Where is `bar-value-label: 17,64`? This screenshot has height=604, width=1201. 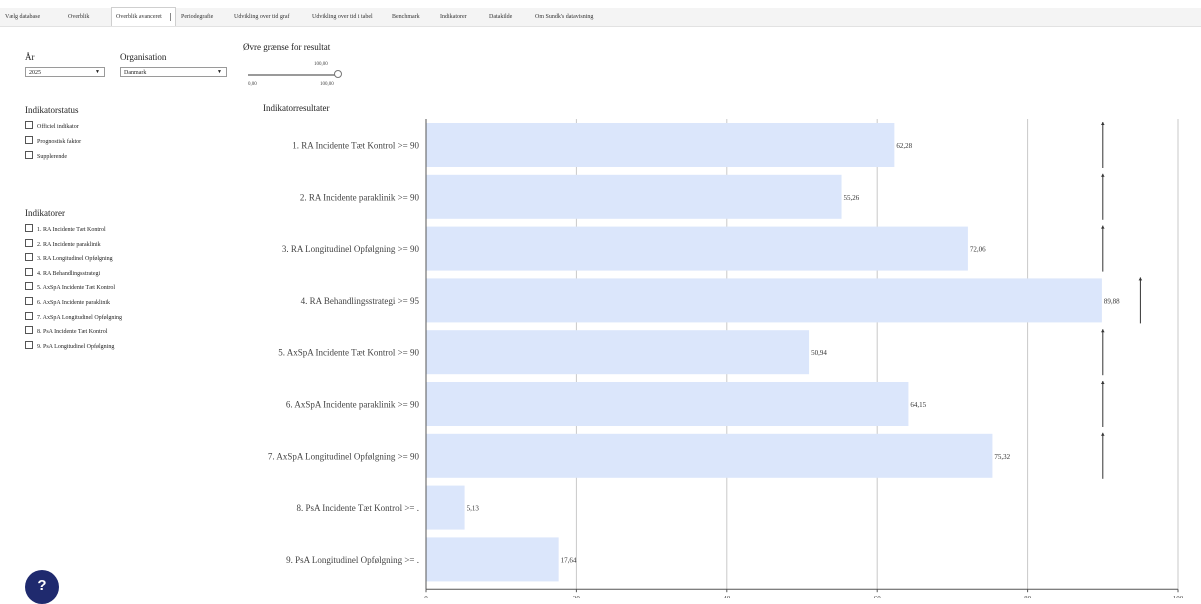
bar-value-label: 17,64 is located at coordinates (569, 560).